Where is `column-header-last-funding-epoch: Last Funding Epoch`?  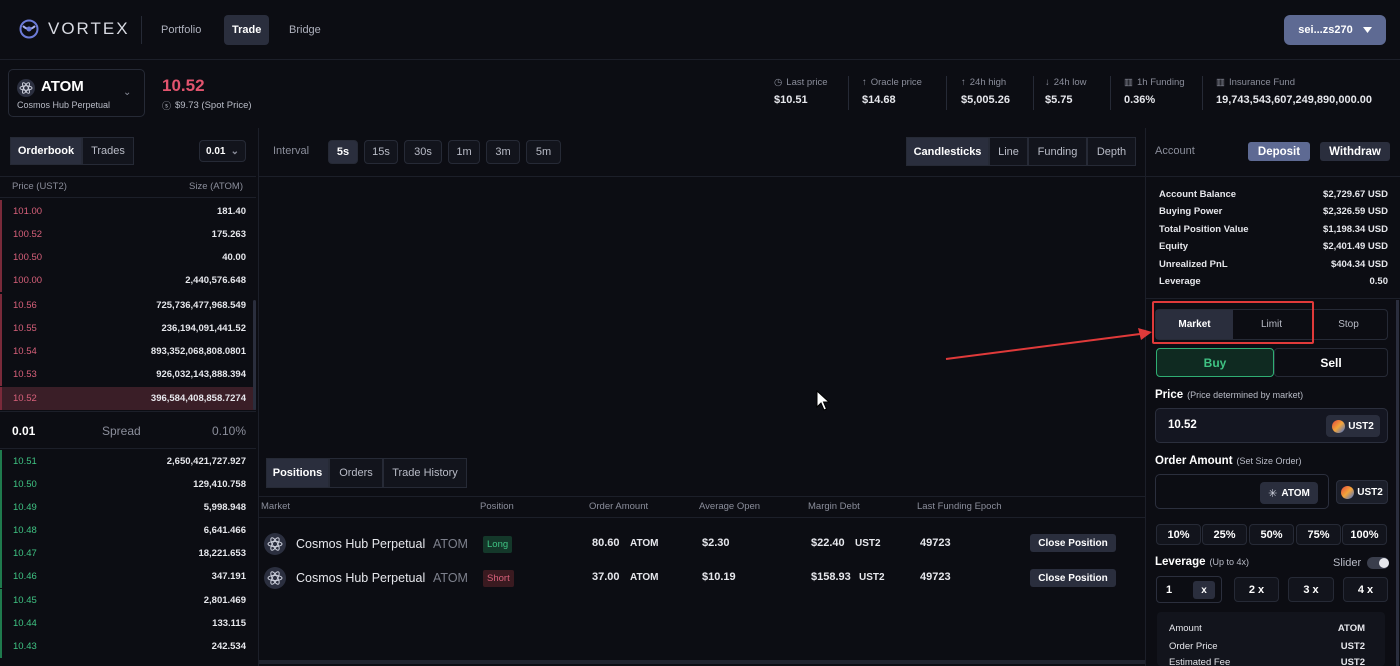 column-header-last-funding-epoch: Last Funding Epoch is located at coordinates (959, 506).